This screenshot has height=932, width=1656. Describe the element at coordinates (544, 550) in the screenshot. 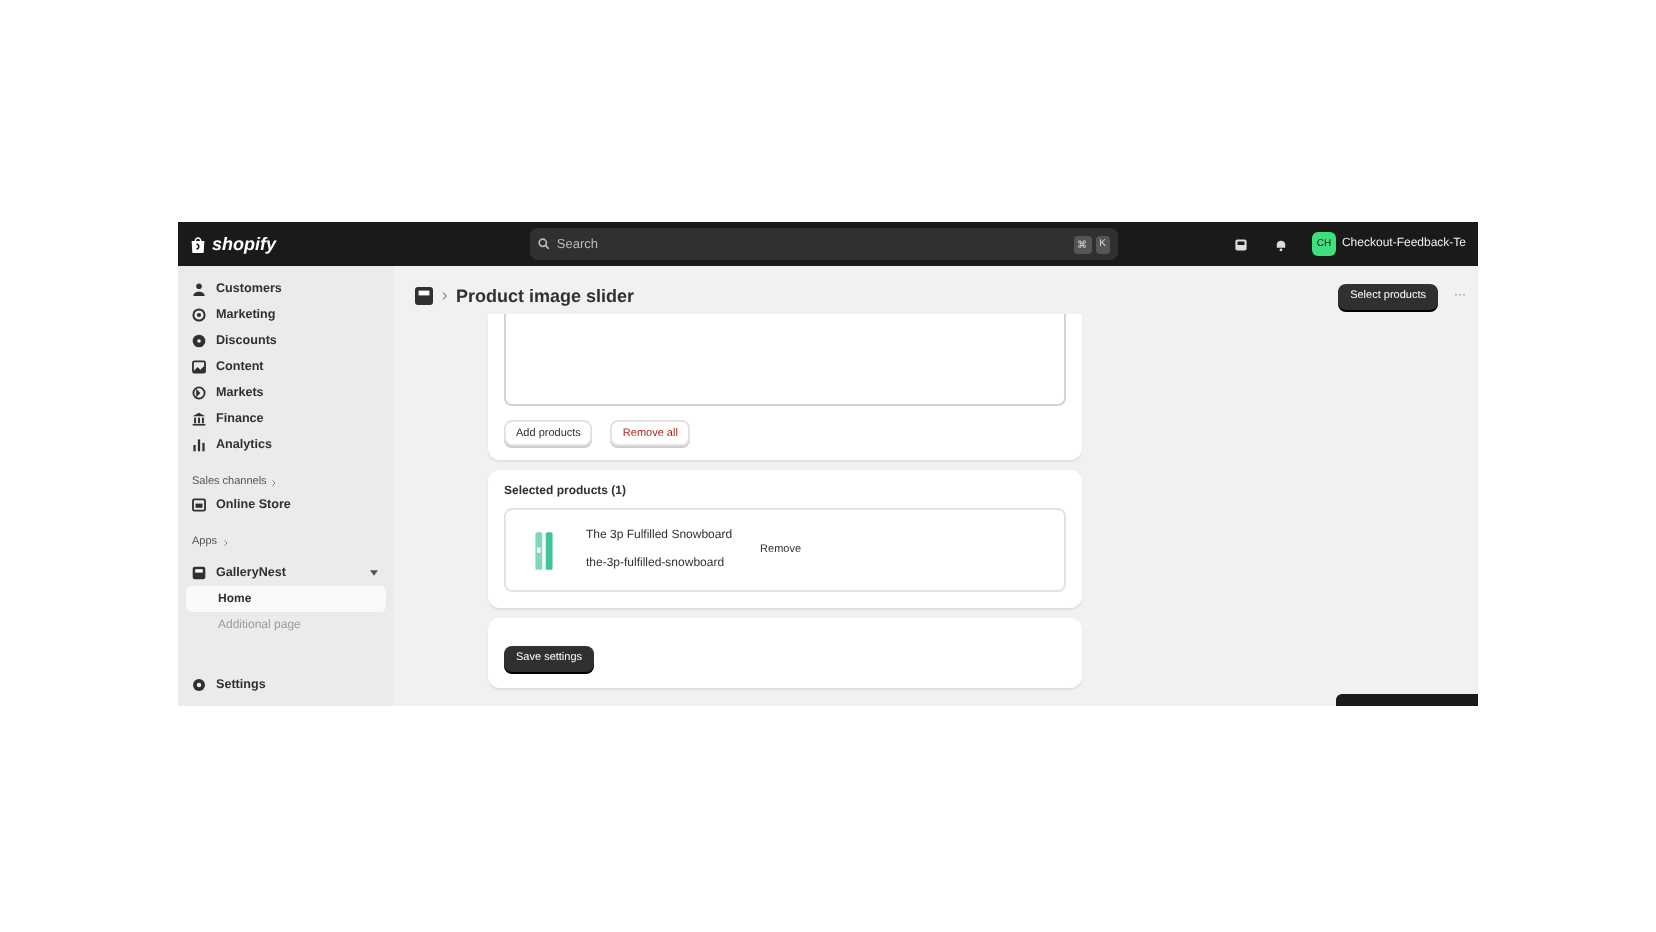

I see `snowboard-thumbnail` at that location.